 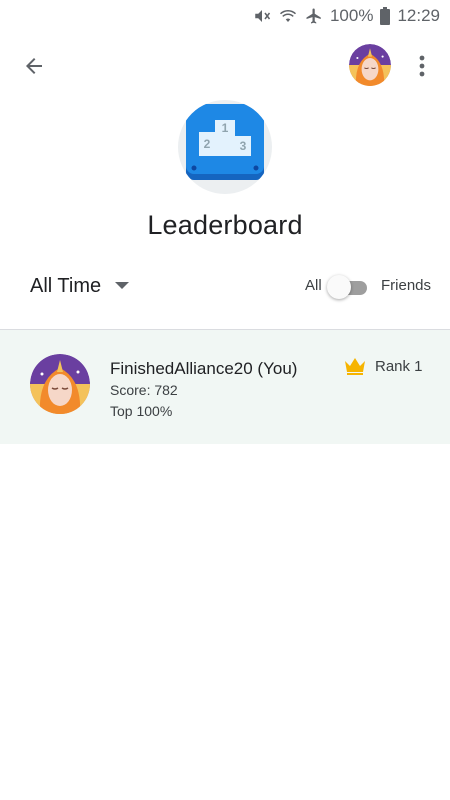 I want to click on more-options-button, so click(x=422, y=66).